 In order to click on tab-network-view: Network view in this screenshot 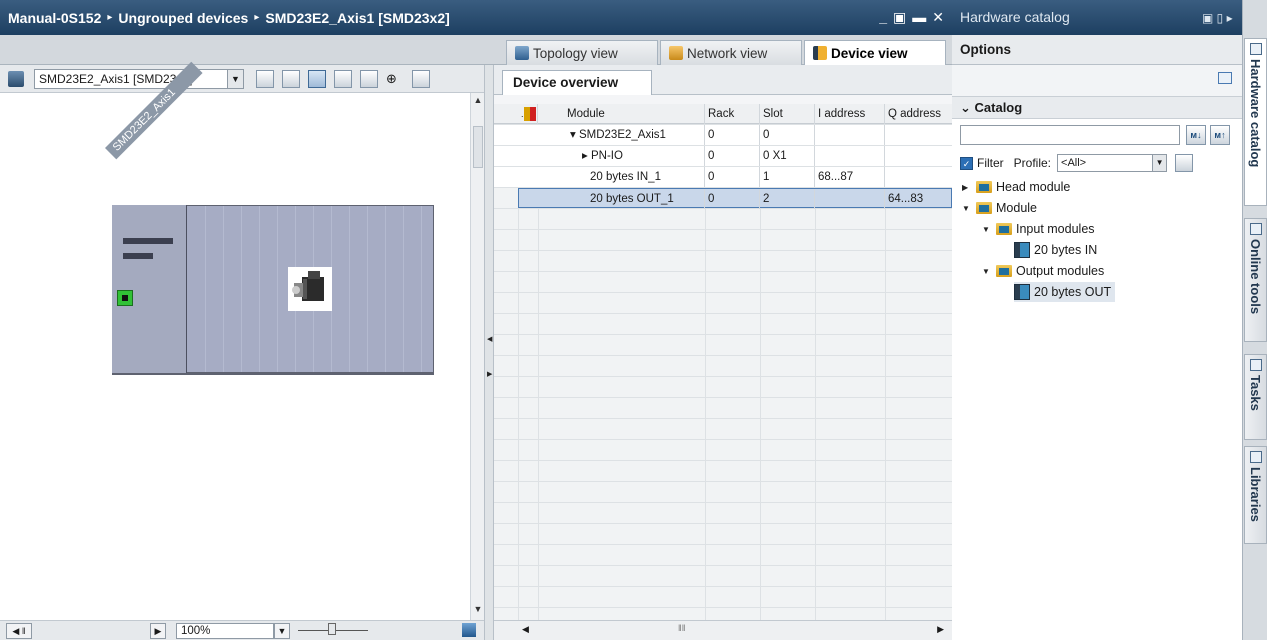, I will do `click(731, 52)`.